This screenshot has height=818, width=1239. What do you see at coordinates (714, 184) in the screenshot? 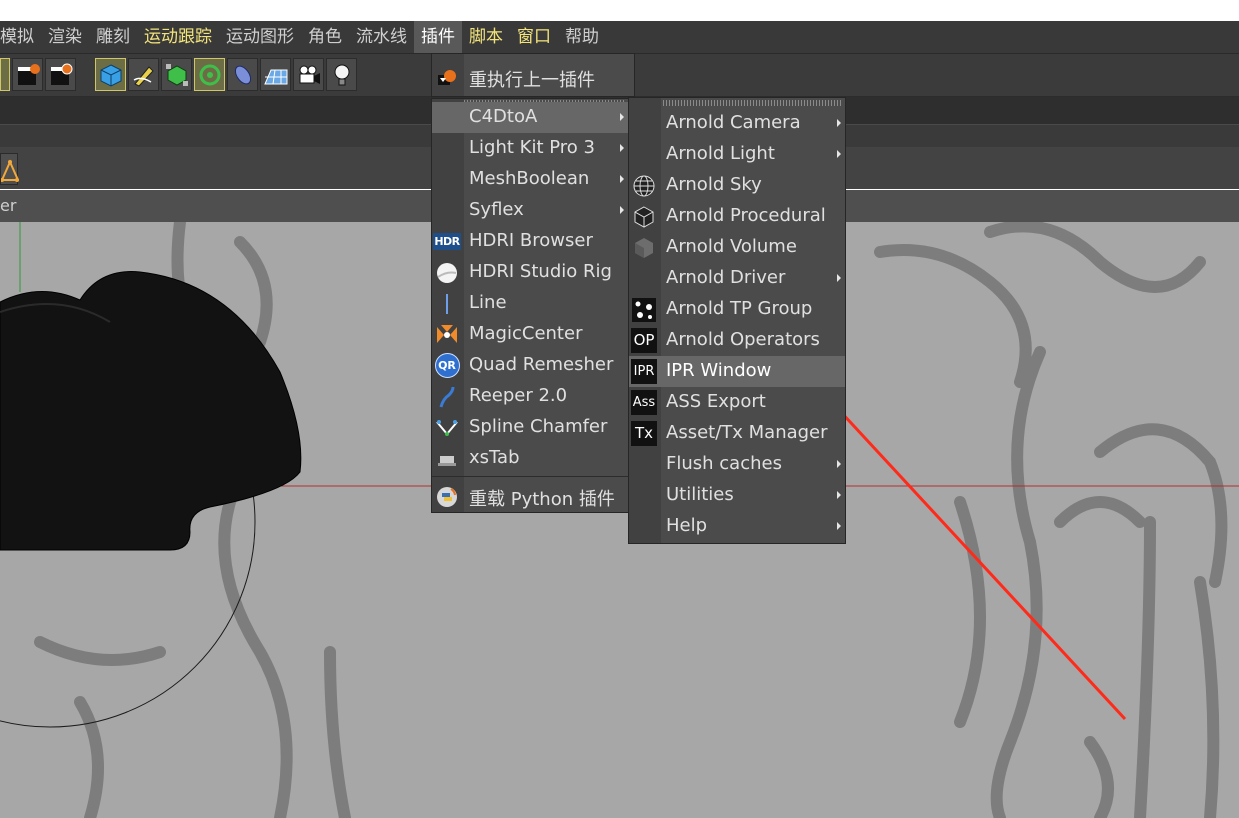
I see `c4dtoa-item-label: Arnold Sky` at bounding box center [714, 184].